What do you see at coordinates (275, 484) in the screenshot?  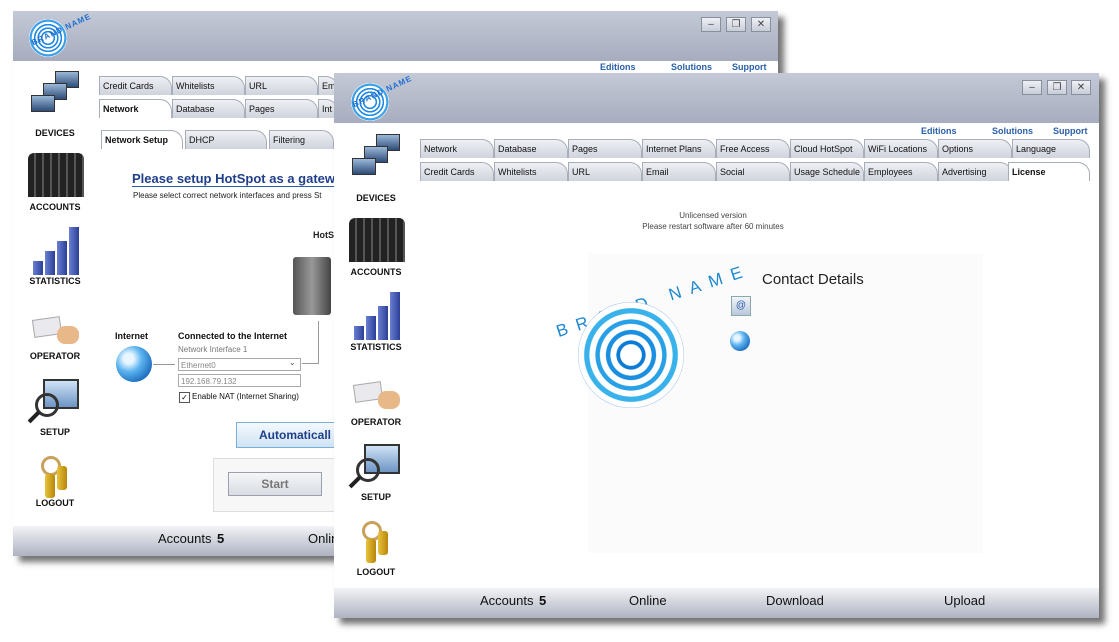 I see `start-button: Start` at bounding box center [275, 484].